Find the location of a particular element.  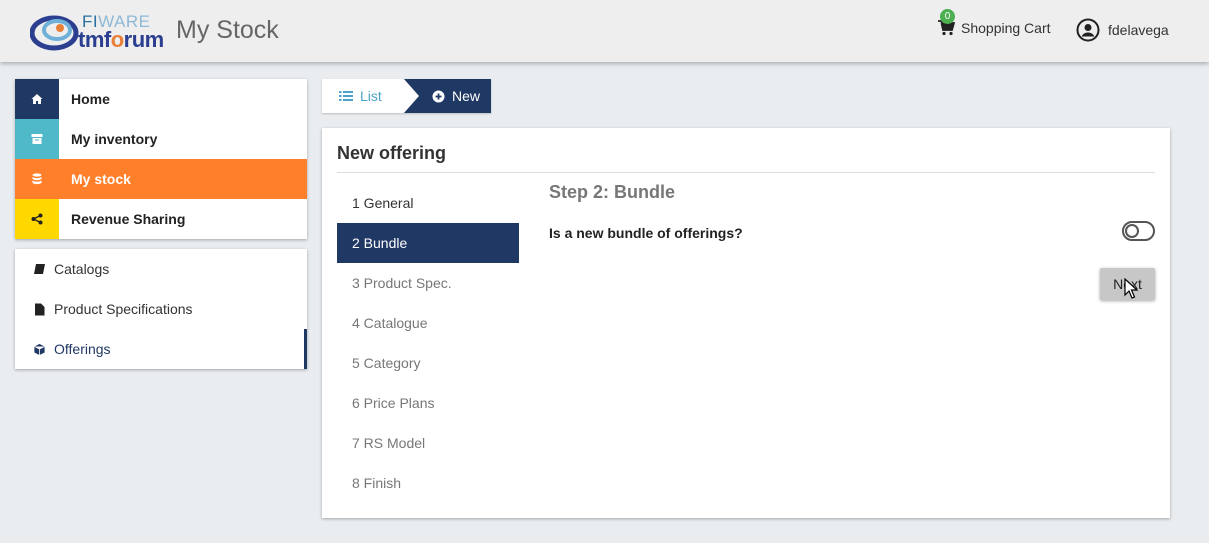

logo-swirl-icon is located at coordinates (54, 33).